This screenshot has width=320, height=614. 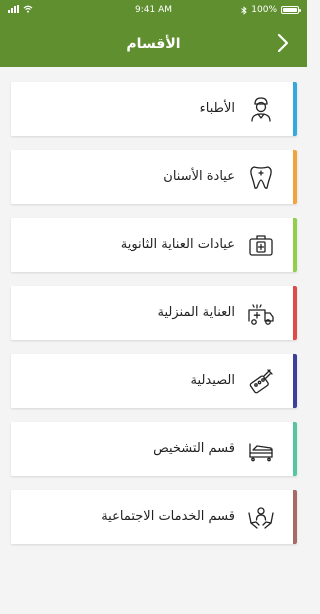 I want to click on ambulance-icon, so click(x=261, y=314).